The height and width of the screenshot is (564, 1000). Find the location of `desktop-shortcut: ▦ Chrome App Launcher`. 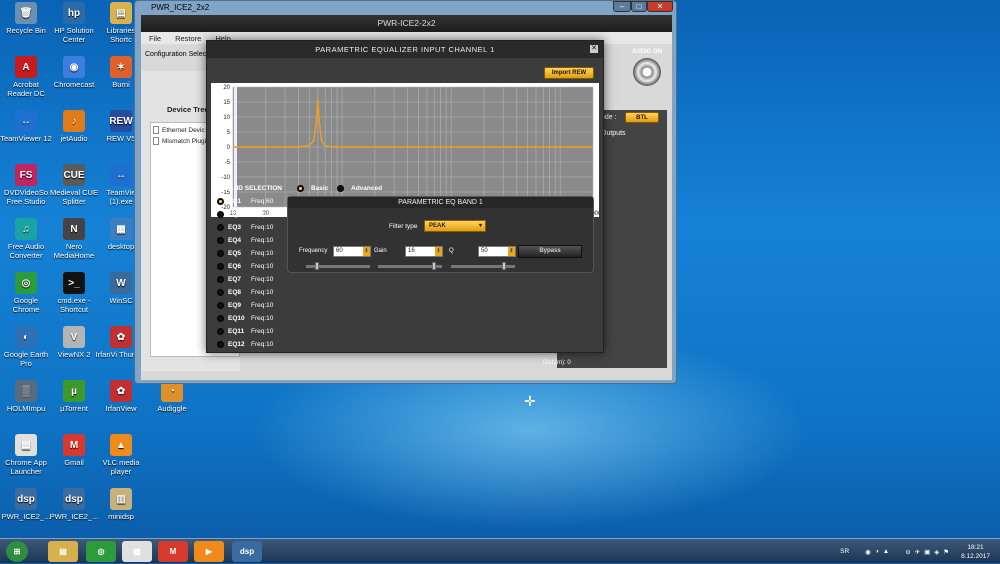

desktop-shortcut: ▦ Chrome App Launcher is located at coordinates (26, 455).